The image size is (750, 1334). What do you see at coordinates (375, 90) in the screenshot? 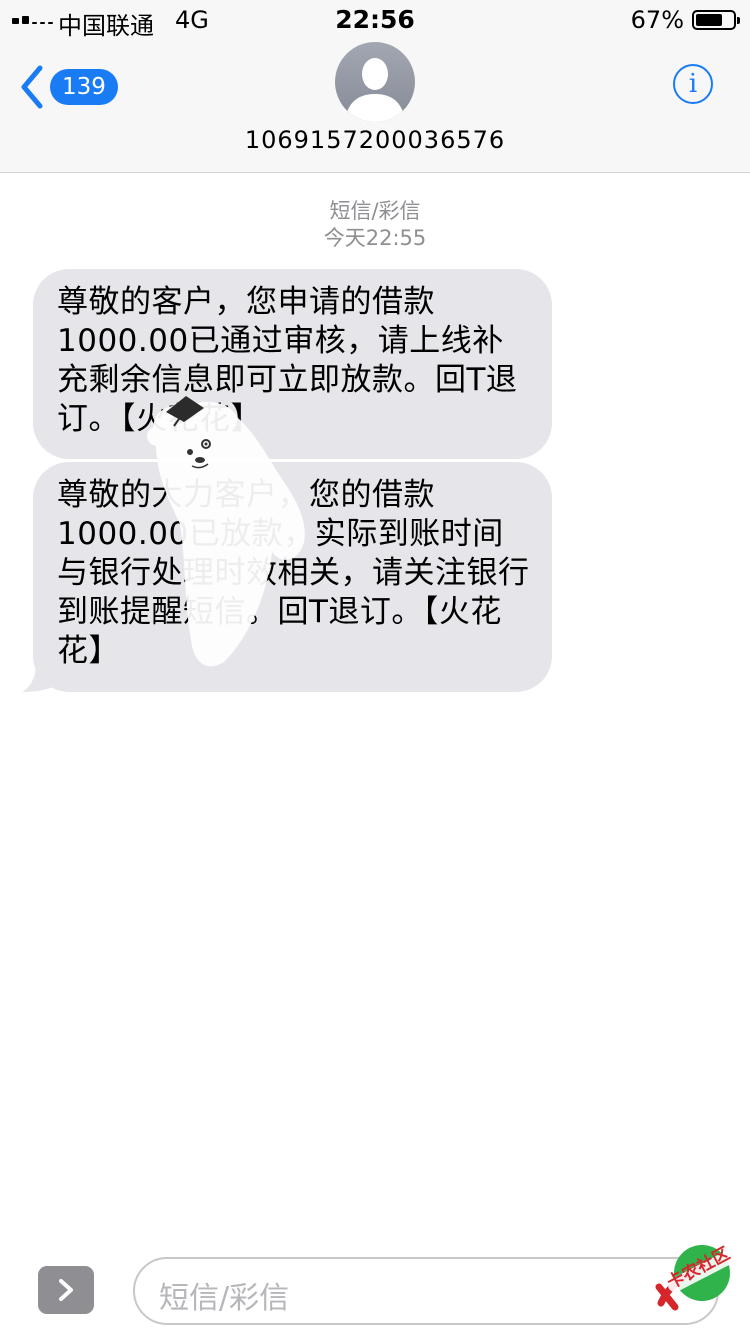
I see `person-silhouette-icon` at bounding box center [375, 90].